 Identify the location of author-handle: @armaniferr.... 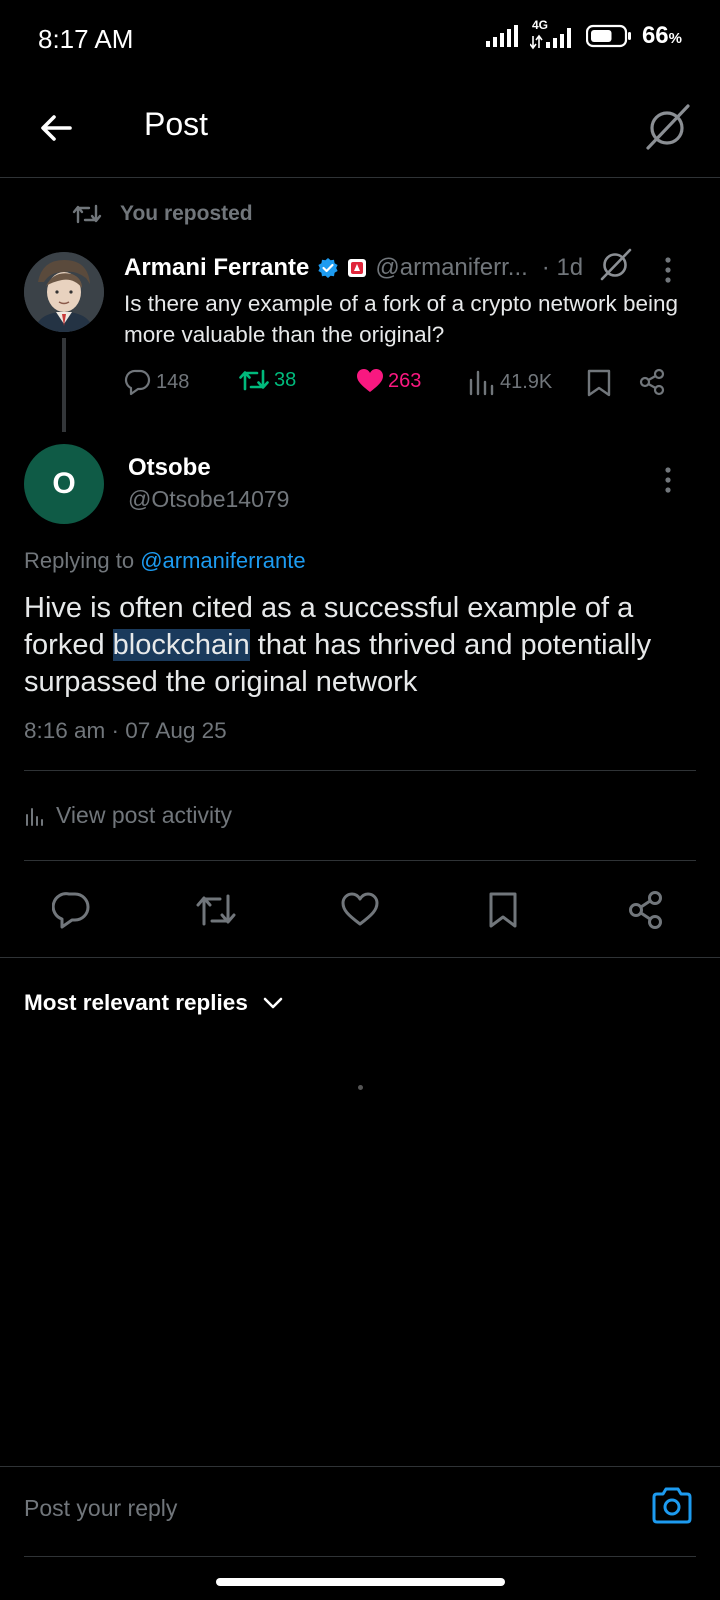
(451, 267).